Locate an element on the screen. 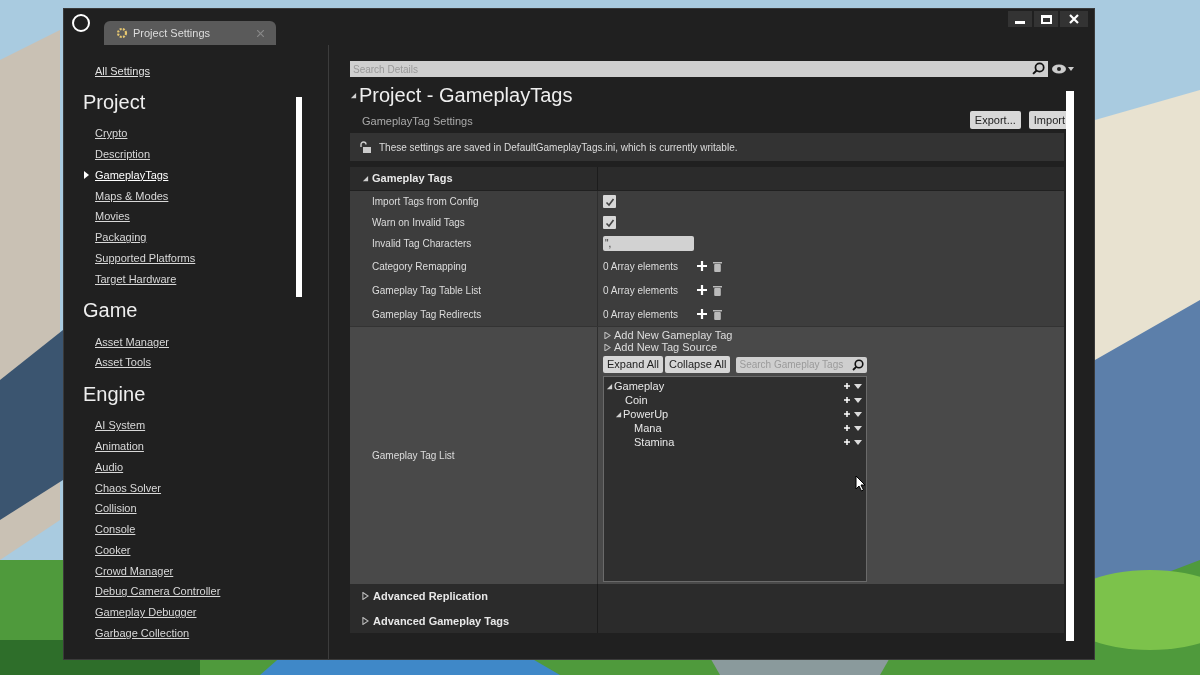  text-field: ", is located at coordinates (648, 243).